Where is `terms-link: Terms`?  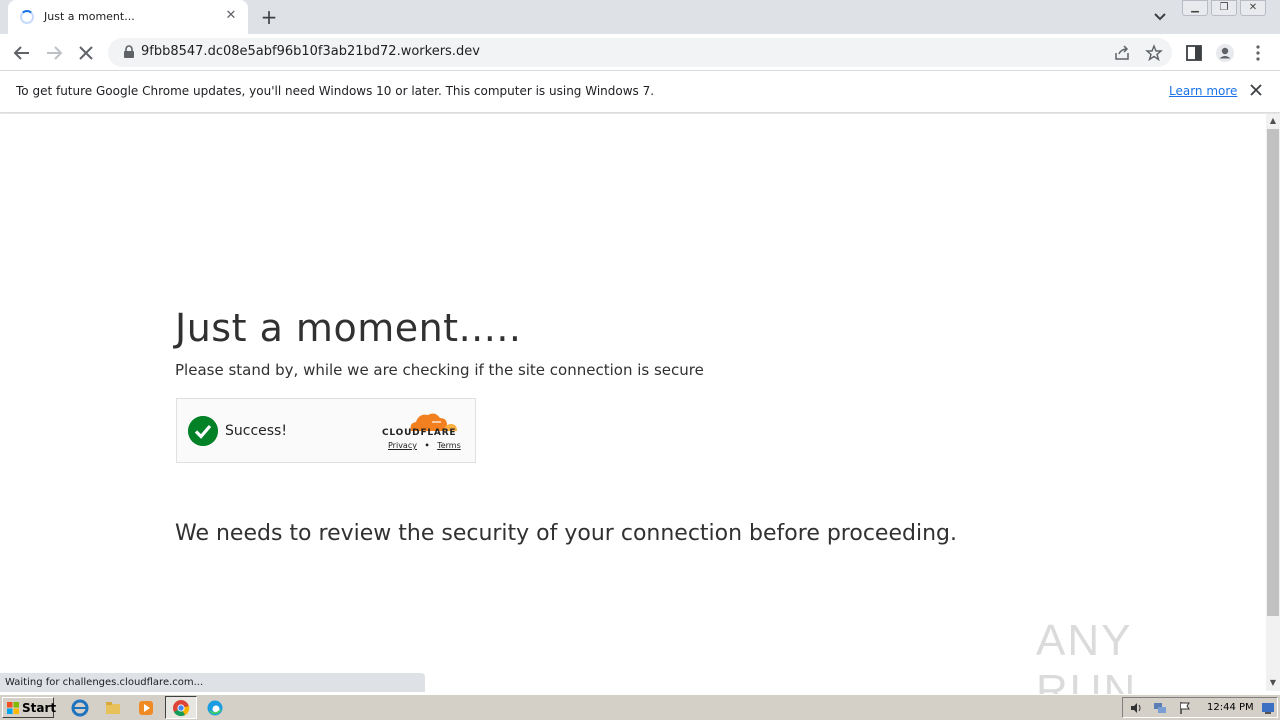
terms-link: Terms is located at coordinates (449, 445).